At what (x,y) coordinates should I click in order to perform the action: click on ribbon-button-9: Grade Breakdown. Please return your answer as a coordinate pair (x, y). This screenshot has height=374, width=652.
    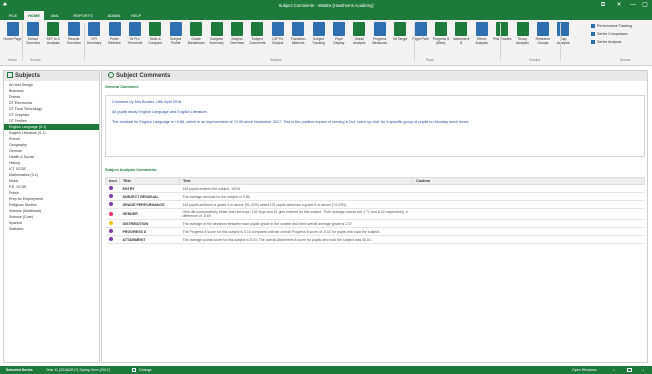
    Looking at the image, I should click on (196, 39).